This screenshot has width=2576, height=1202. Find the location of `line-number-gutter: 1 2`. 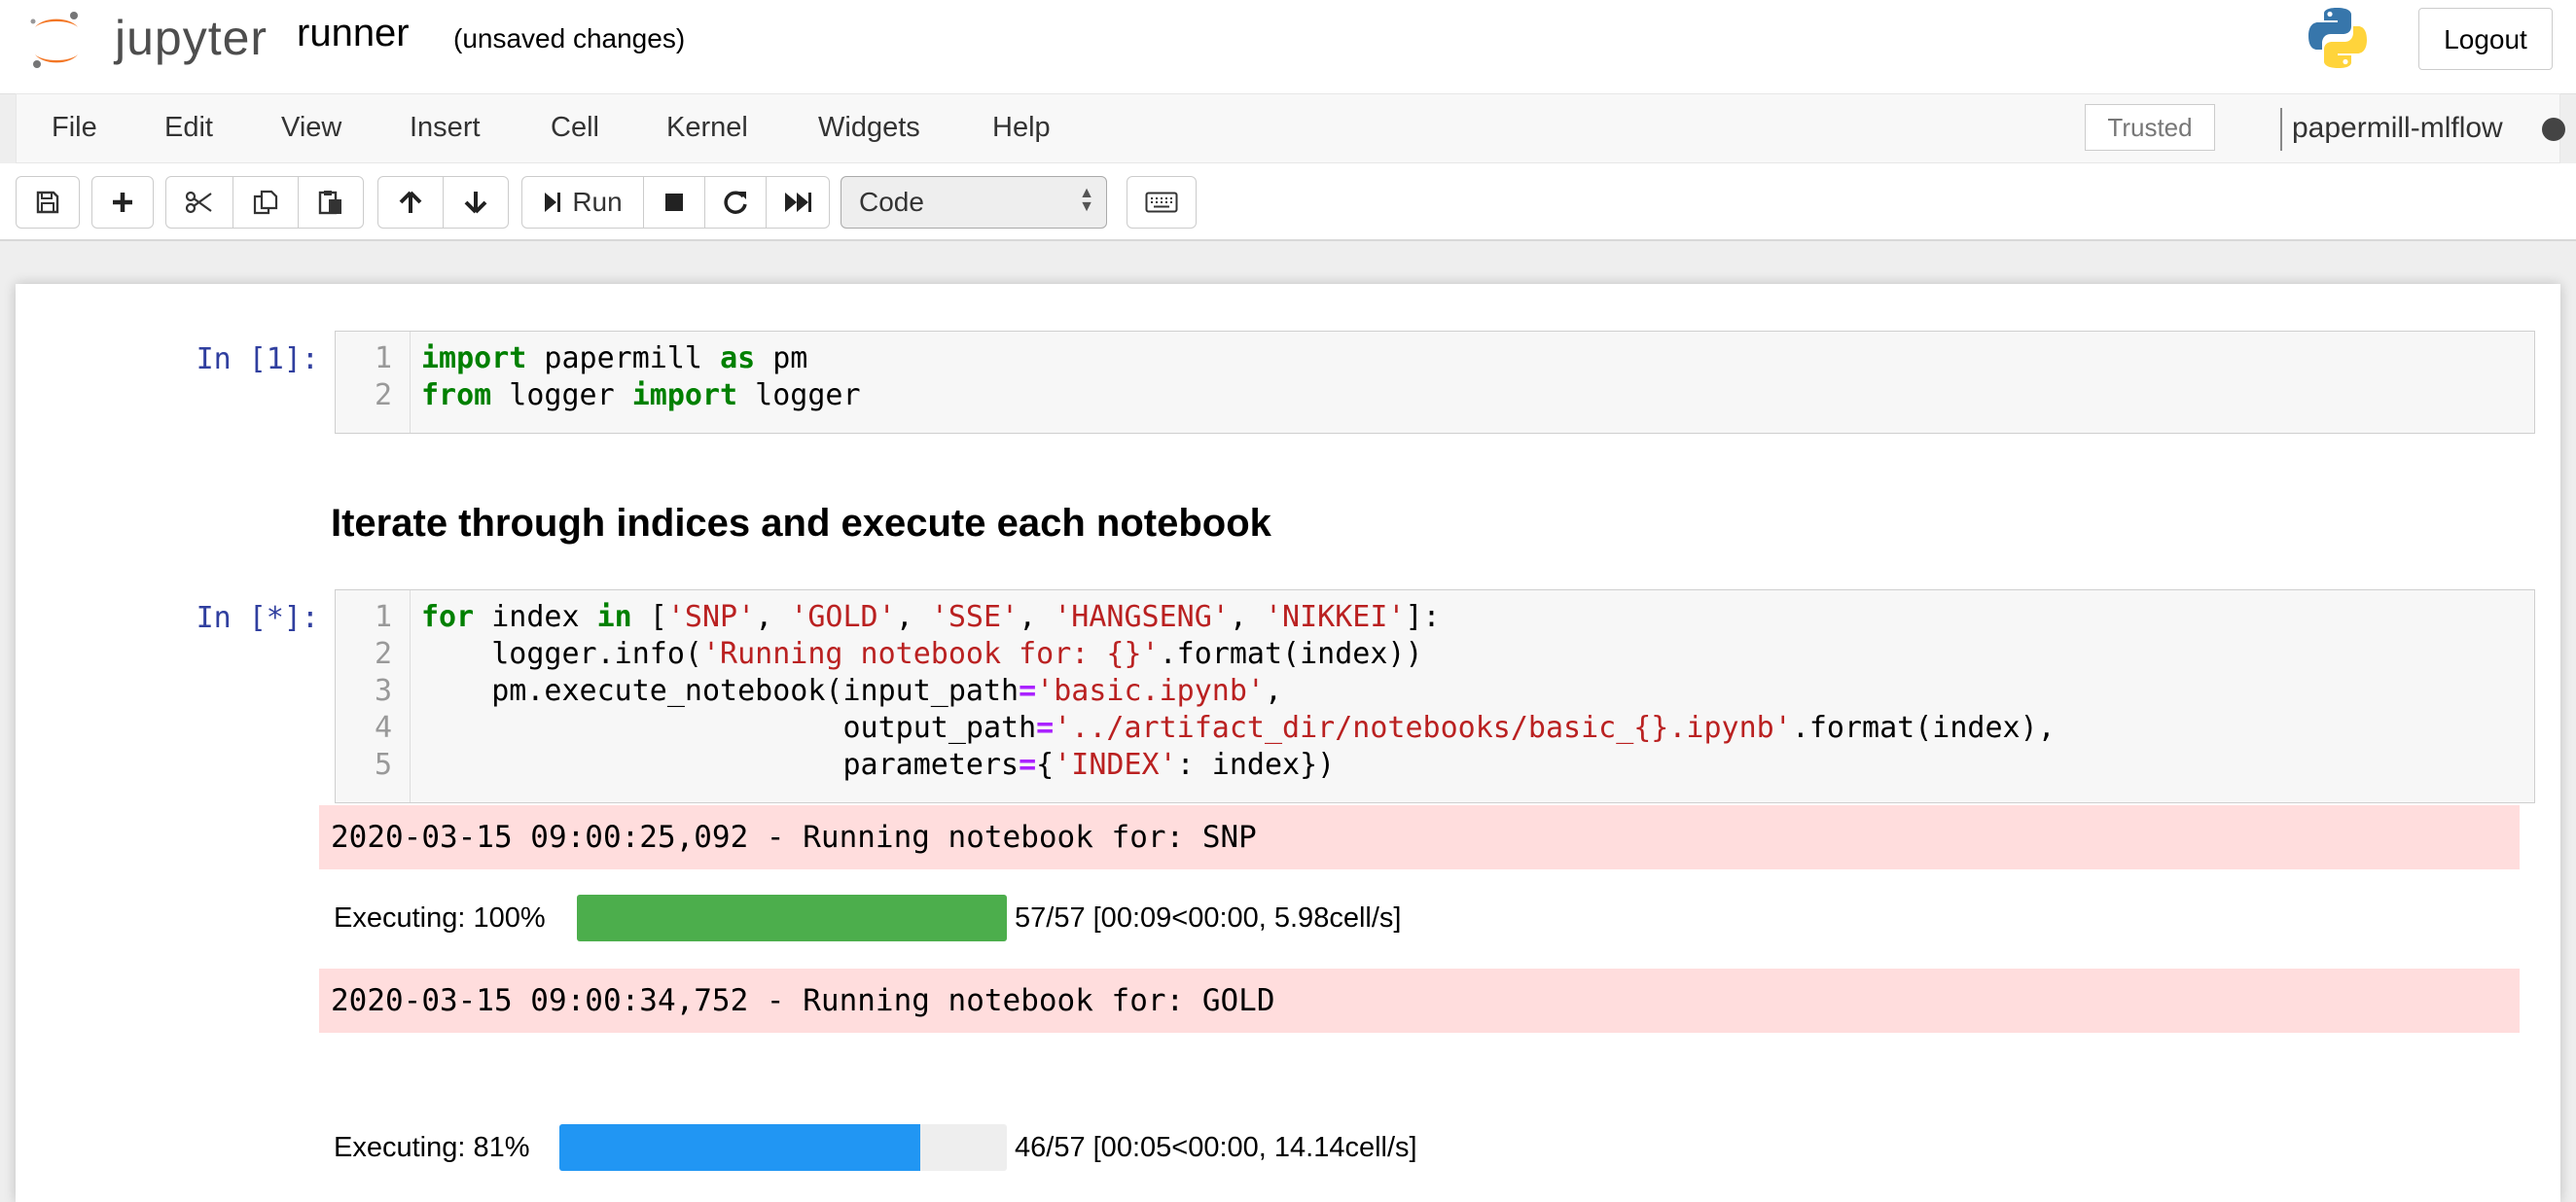

line-number-gutter: 1 2 is located at coordinates (373, 382).